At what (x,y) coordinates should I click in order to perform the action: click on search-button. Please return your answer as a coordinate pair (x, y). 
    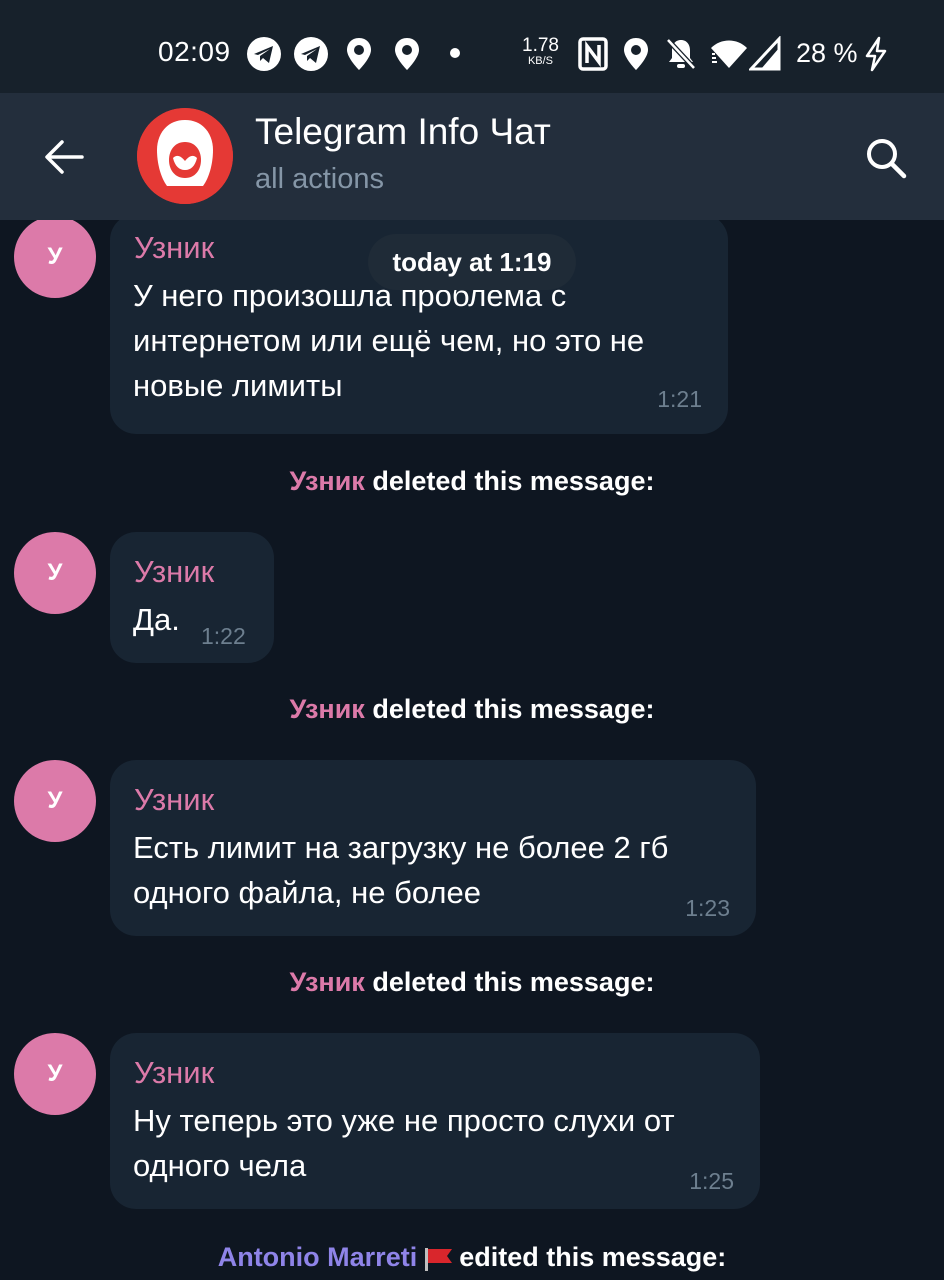
    Looking at the image, I should click on (886, 158).